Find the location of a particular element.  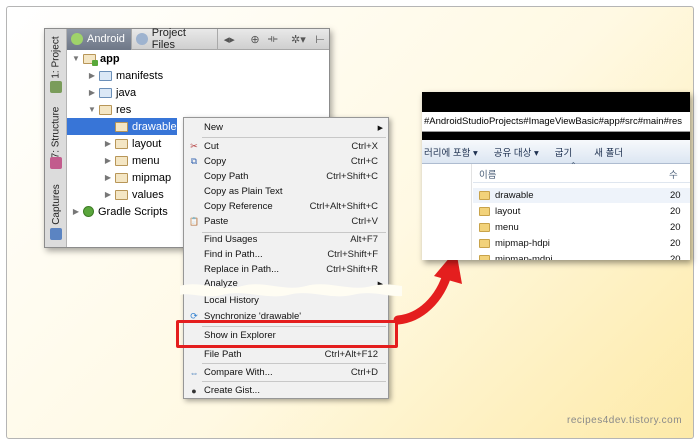

file-name: drawable is located at coordinates (514, 195).